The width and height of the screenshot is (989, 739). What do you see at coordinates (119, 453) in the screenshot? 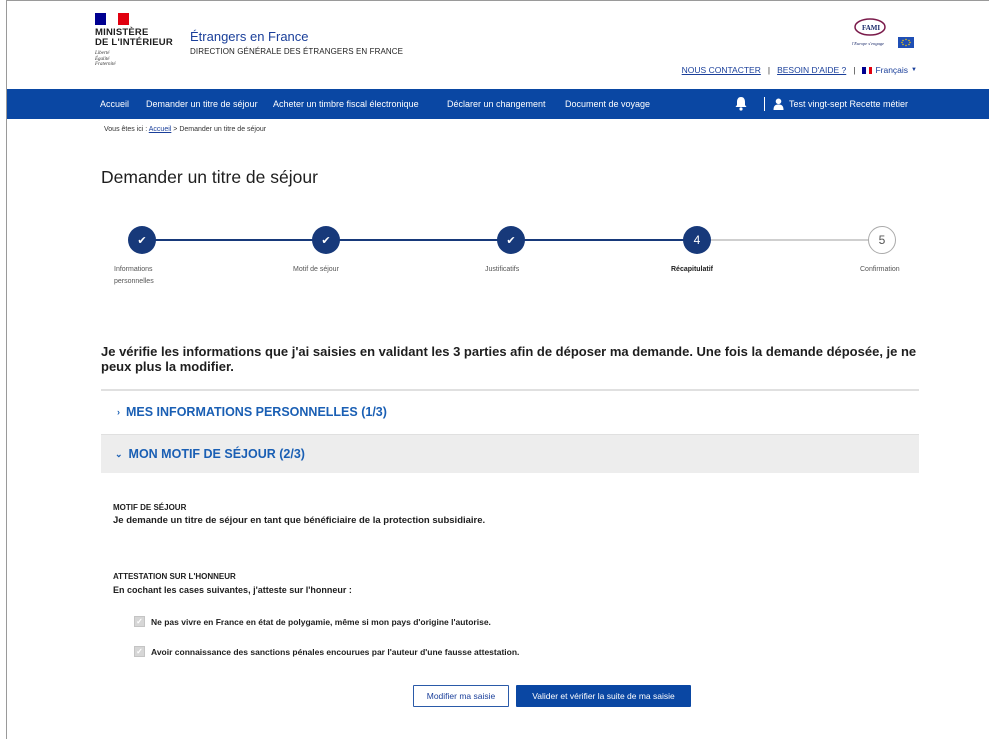
I see `chevron-down-icon: ⌄` at bounding box center [119, 453].